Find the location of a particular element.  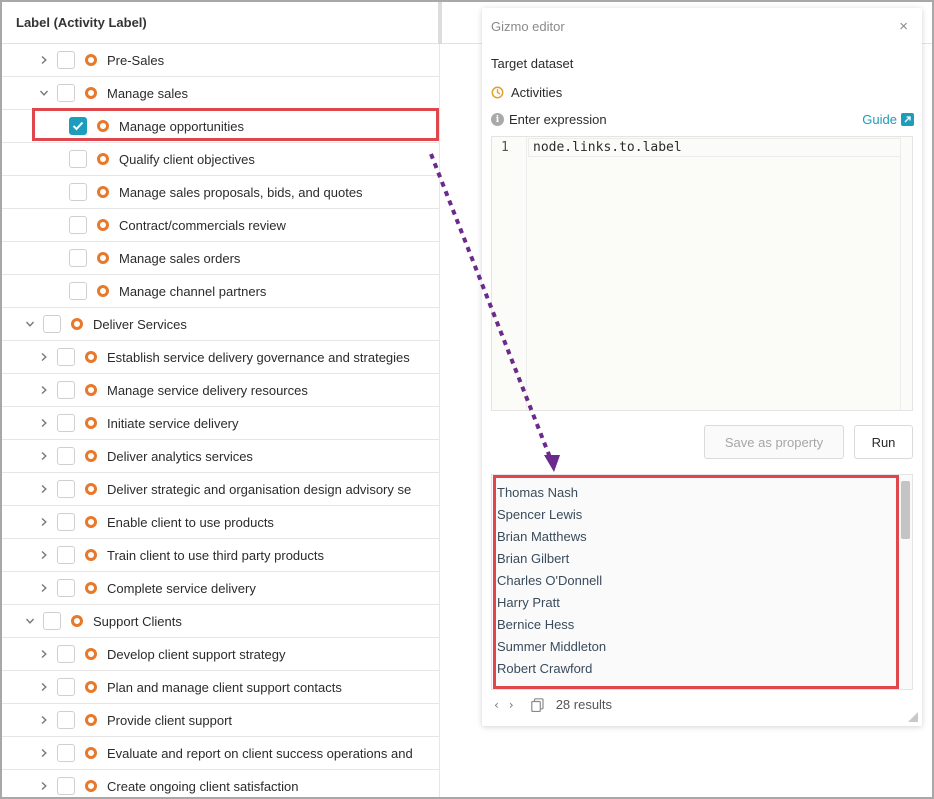

tree-row: Initiate service delivery is located at coordinates (221, 423).